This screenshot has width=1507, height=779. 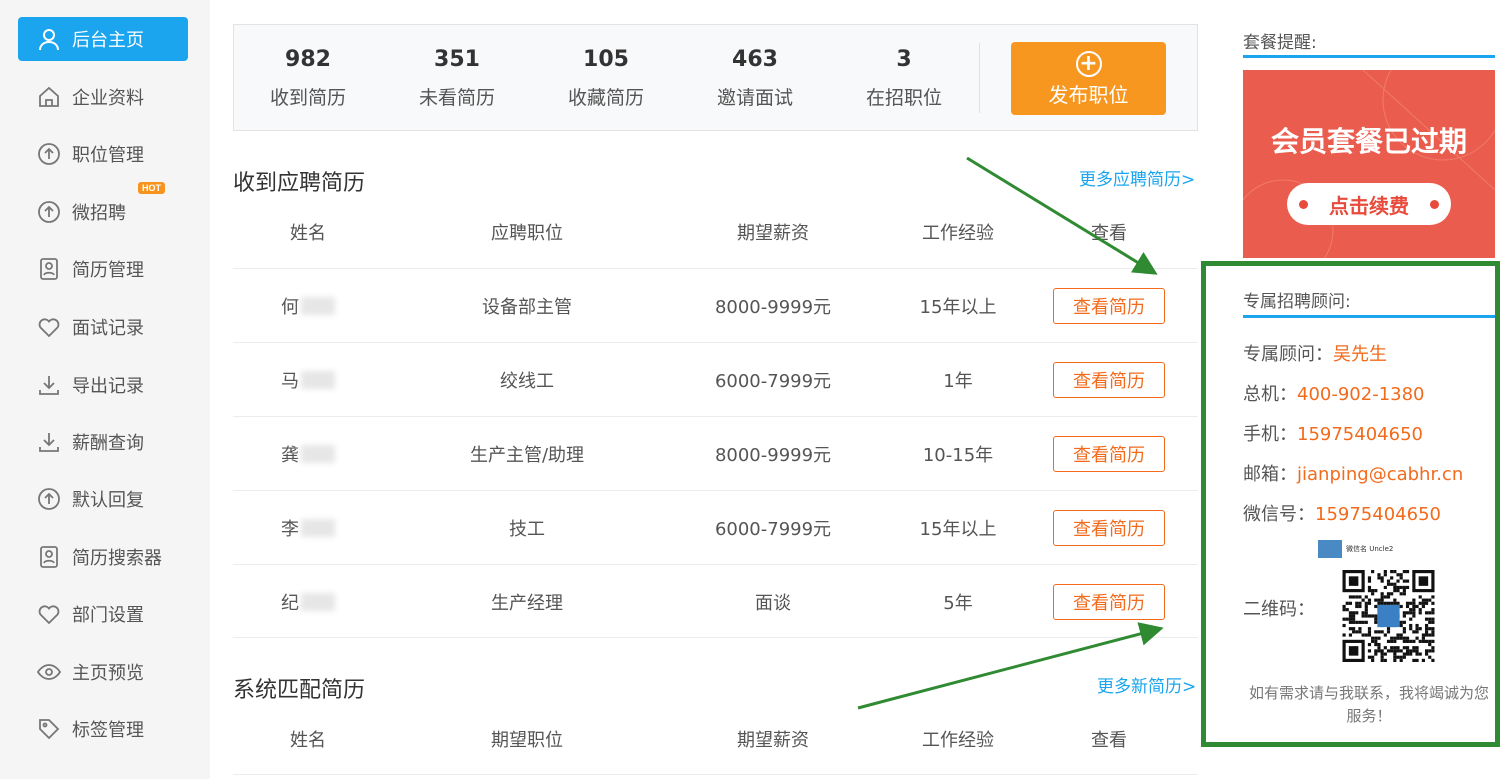 I want to click on sidebar-item-label: 微招聘, so click(x=99, y=213).